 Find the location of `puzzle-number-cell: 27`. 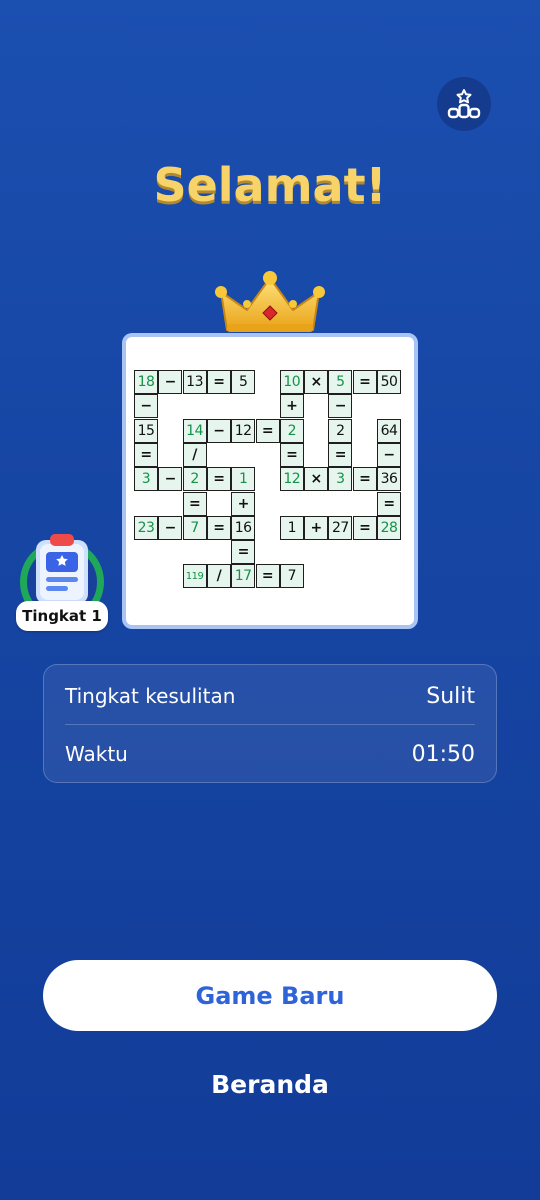

puzzle-number-cell: 27 is located at coordinates (340, 527).